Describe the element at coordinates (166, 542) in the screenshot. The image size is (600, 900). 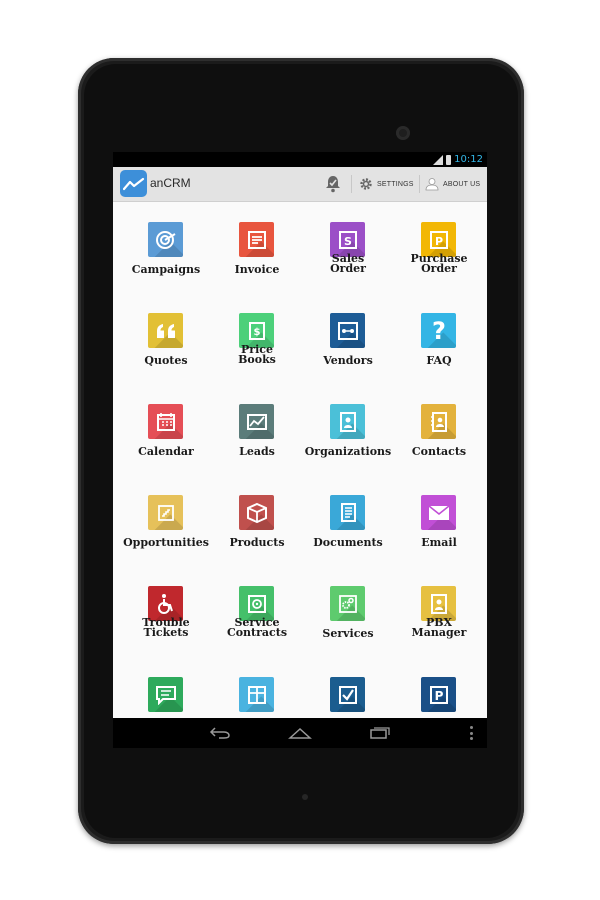
I see `module-label: Opportunities` at that location.